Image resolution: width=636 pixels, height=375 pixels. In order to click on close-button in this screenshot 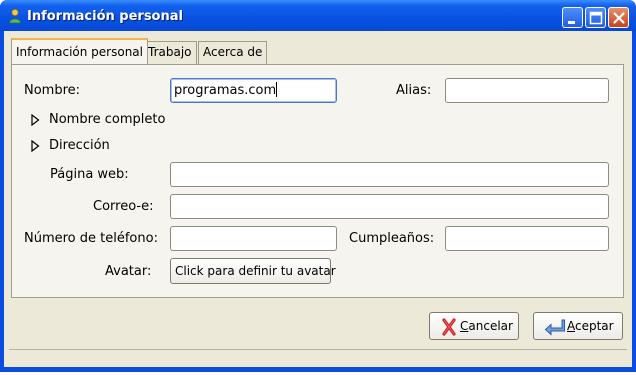, I will do `click(618, 17)`.